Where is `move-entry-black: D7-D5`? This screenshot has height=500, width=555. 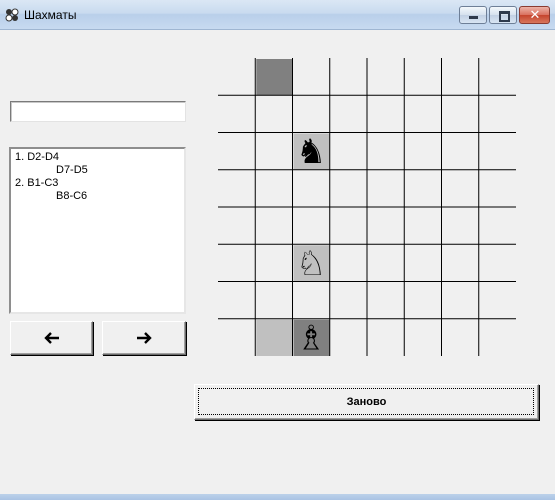 move-entry-black: D7-D5 is located at coordinates (72, 170).